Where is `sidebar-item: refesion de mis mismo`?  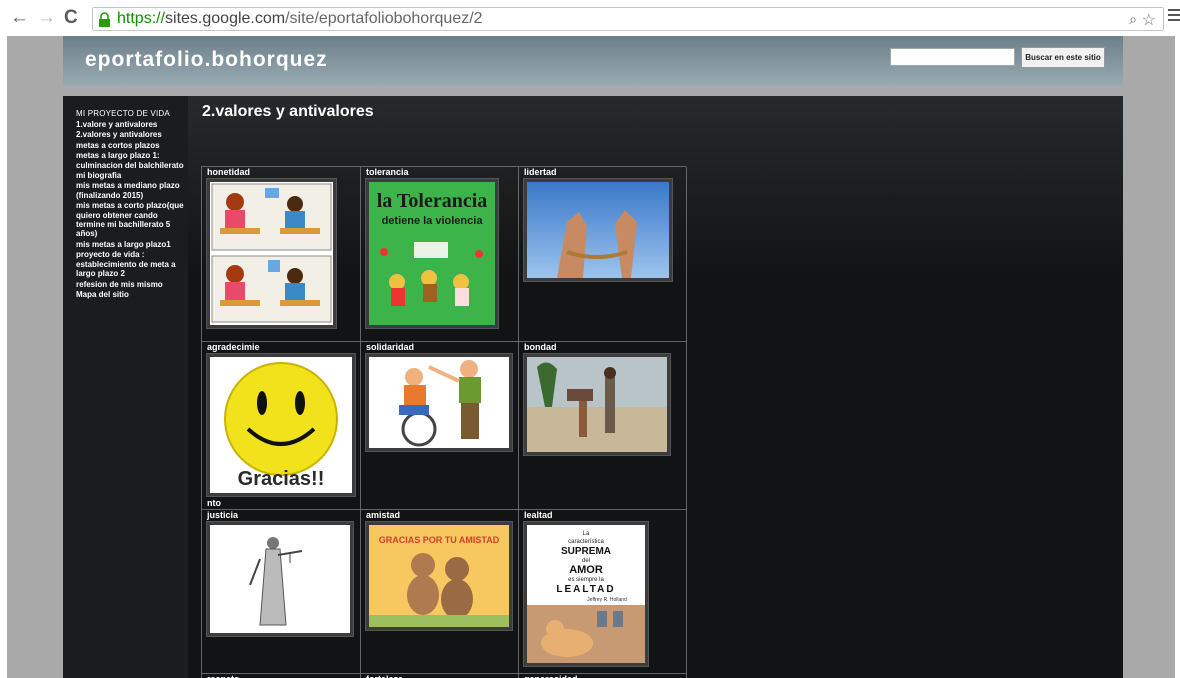 sidebar-item: refesion de mis mismo is located at coordinates (132, 284).